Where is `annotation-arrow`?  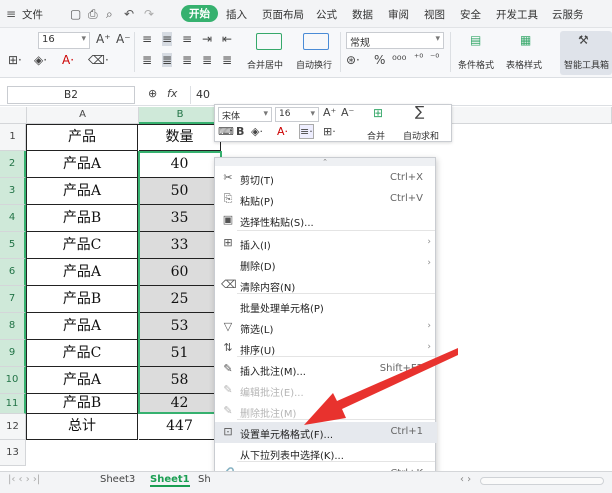 annotation-arrow is located at coordinates (381, 386).